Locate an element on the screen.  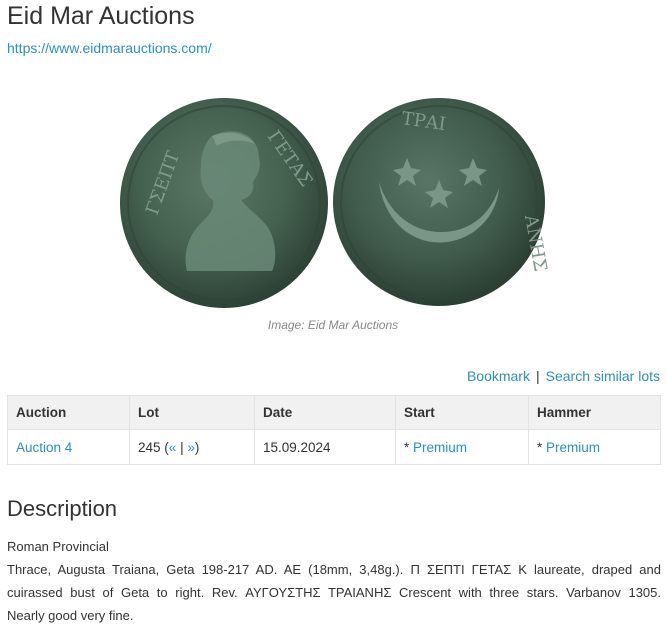
description-category: Roman Provincial is located at coordinates (58, 546).